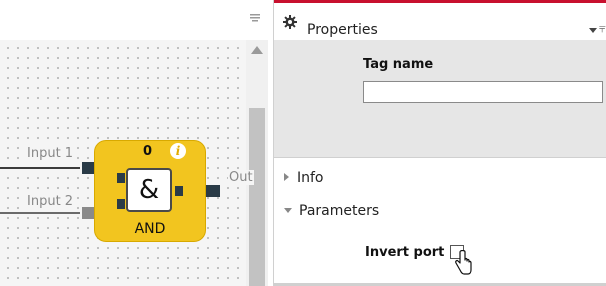 This screenshot has width=606, height=286. Describe the element at coordinates (134, 20) in the screenshot. I see `canvas-toolbar-area` at that location.